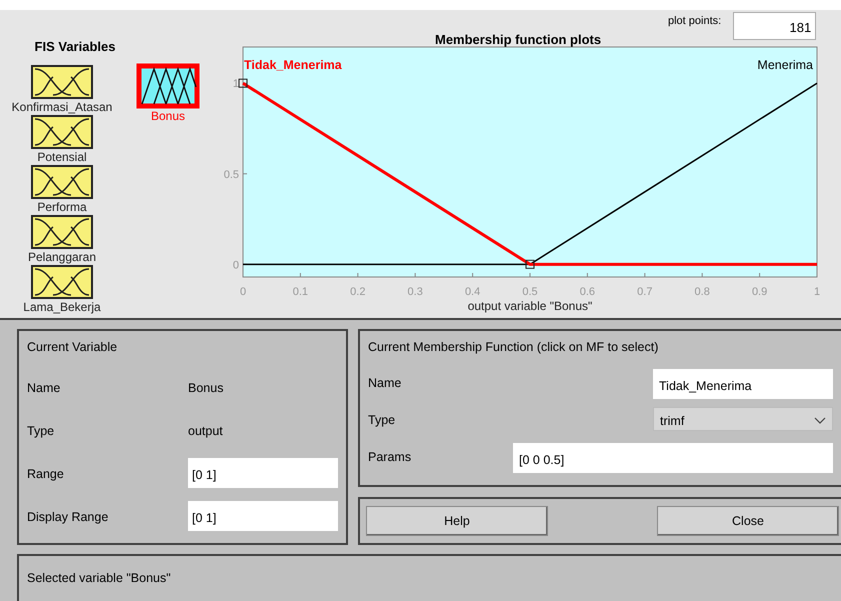 This screenshot has height=601, width=841. Describe the element at coordinates (588, 292) in the screenshot. I see `x-tick-label: 0.6` at that location.